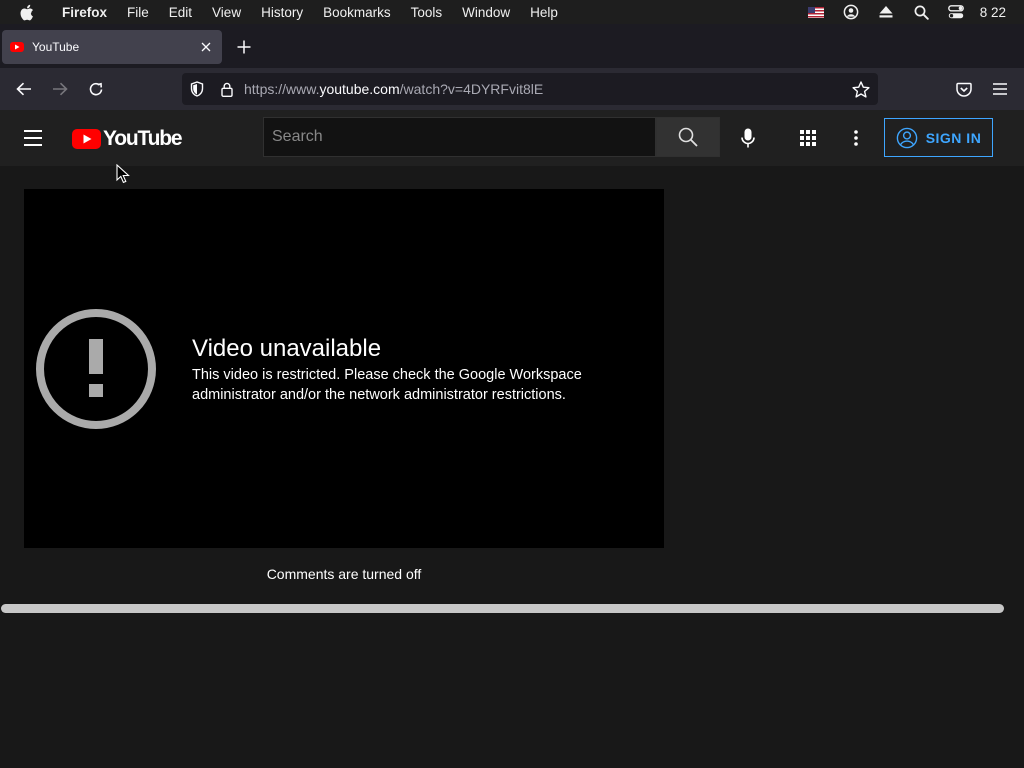 The width and height of the screenshot is (1024, 768). Describe the element at coordinates (357, 12) in the screenshot. I see `menu-bookmarks: Bookmarks` at that location.